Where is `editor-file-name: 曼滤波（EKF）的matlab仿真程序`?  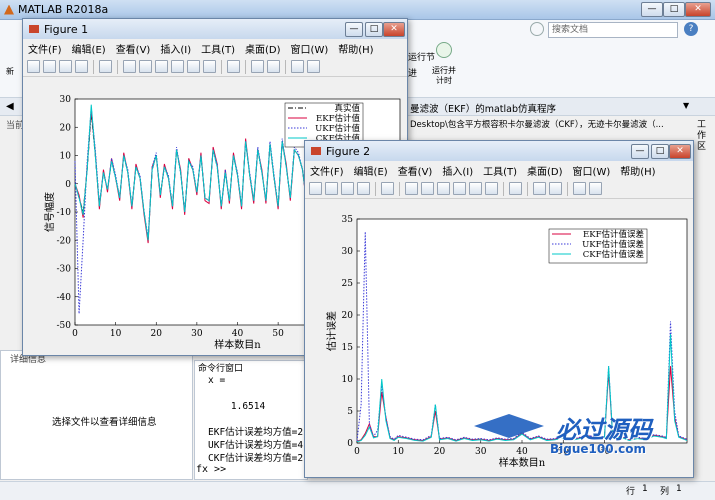
editor-file-name: 曼滤波（EKF）的matlab仿真程序 is located at coordinates (483, 108).